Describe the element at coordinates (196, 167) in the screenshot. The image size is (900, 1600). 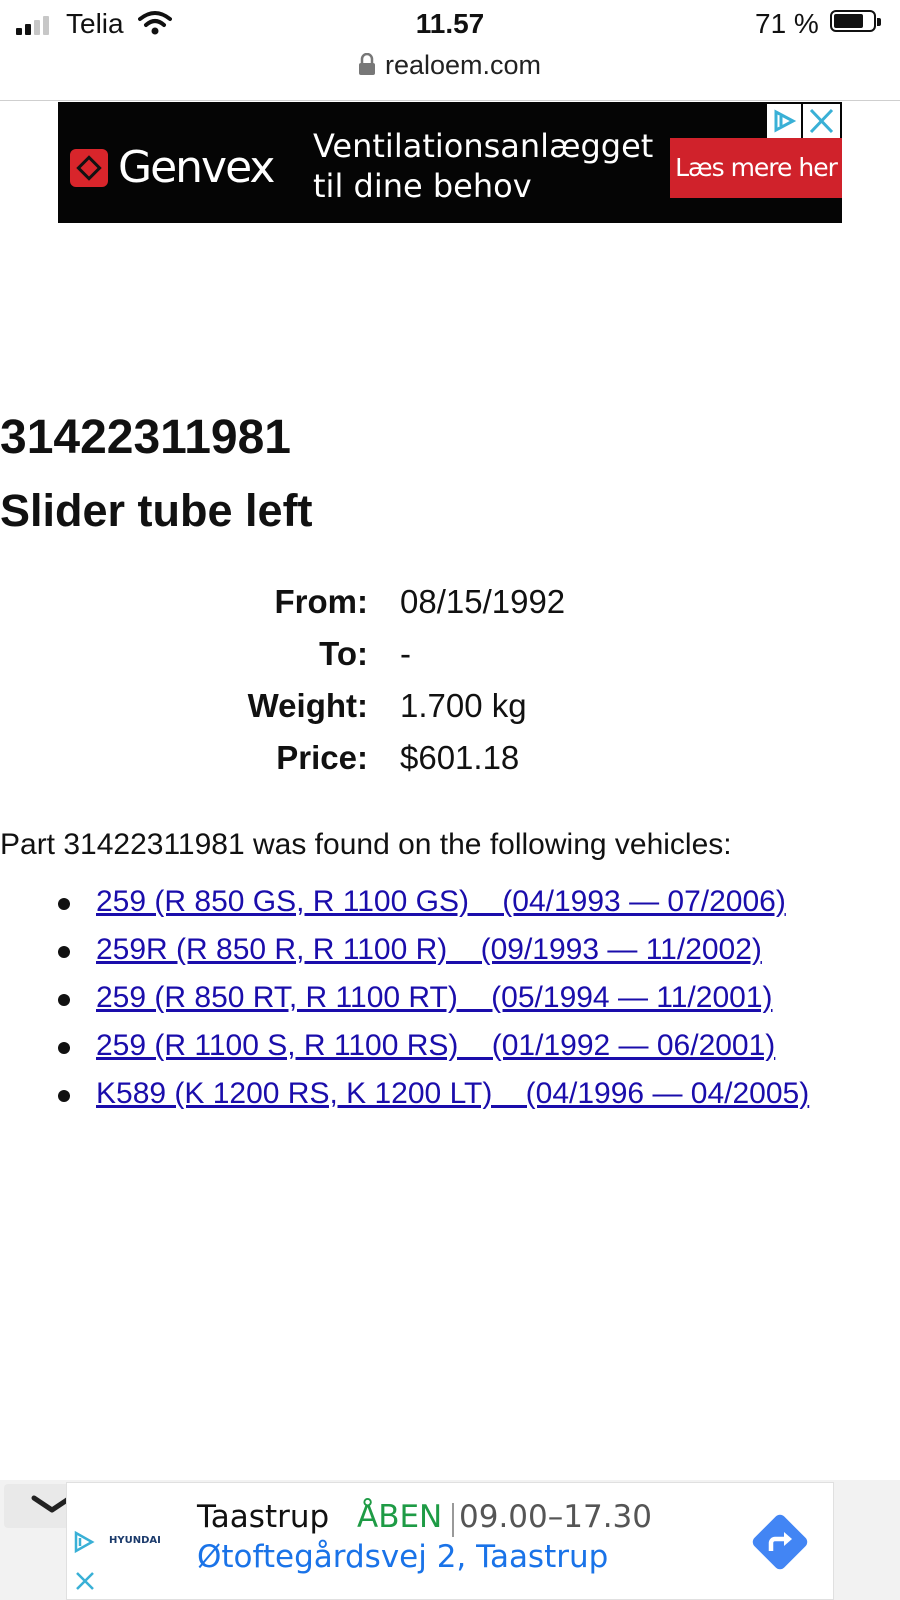
I see `ad-brand: Genvex` at that location.